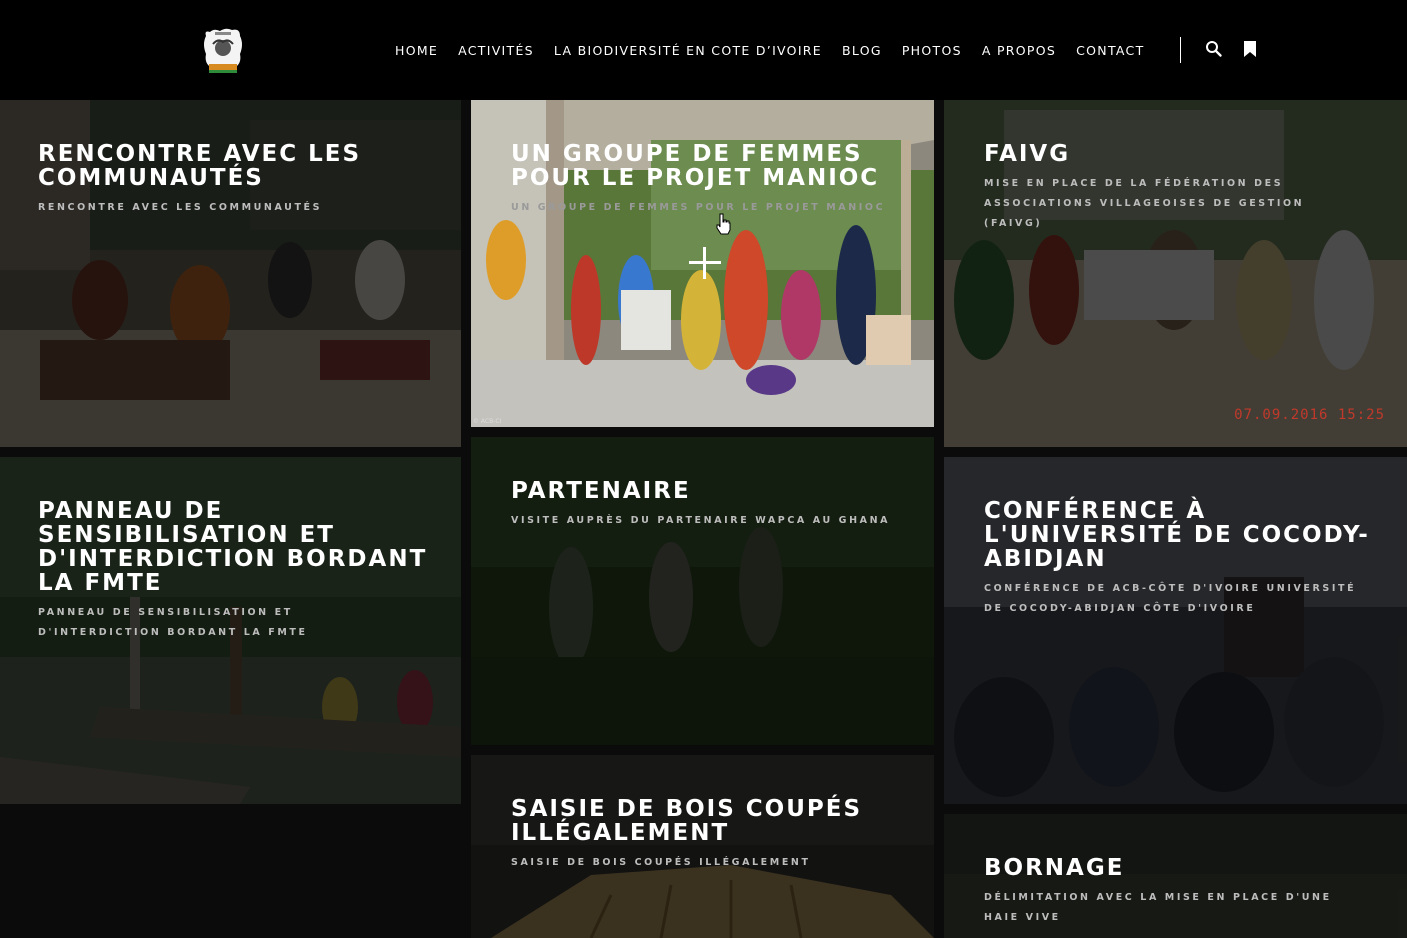 Image resolution: width=1407 pixels, height=938 pixels. Describe the element at coordinates (200, 166) in the screenshot. I see `tile-title: RENCONTRE AVEC LES COMMUNAUTÉS` at that location.